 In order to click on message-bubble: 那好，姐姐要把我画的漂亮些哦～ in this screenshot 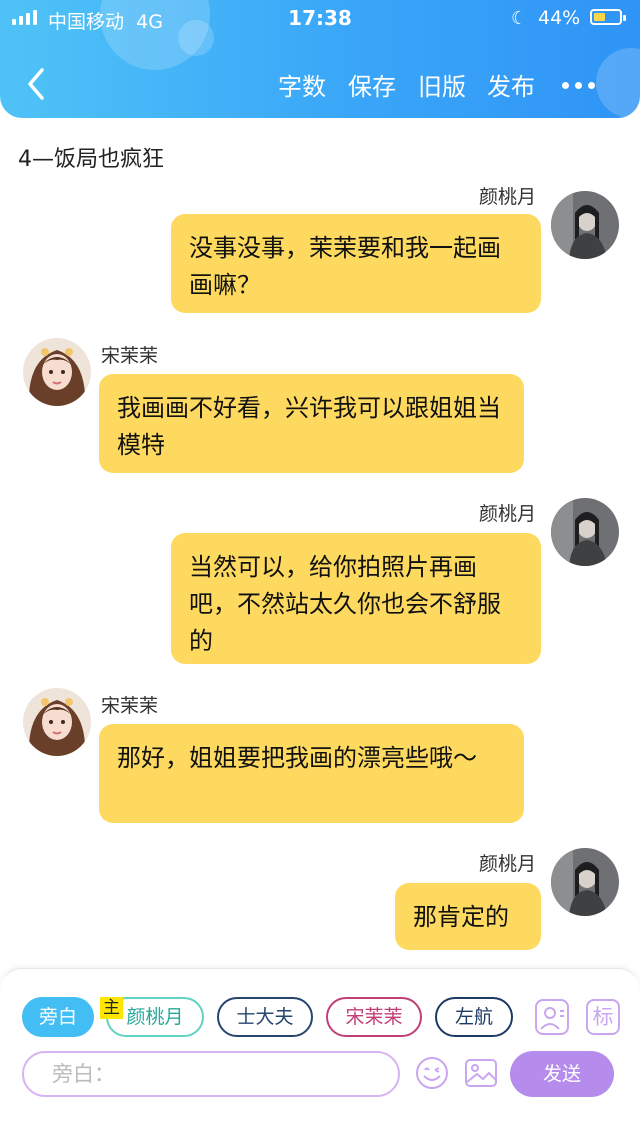, I will do `click(311, 773)`.